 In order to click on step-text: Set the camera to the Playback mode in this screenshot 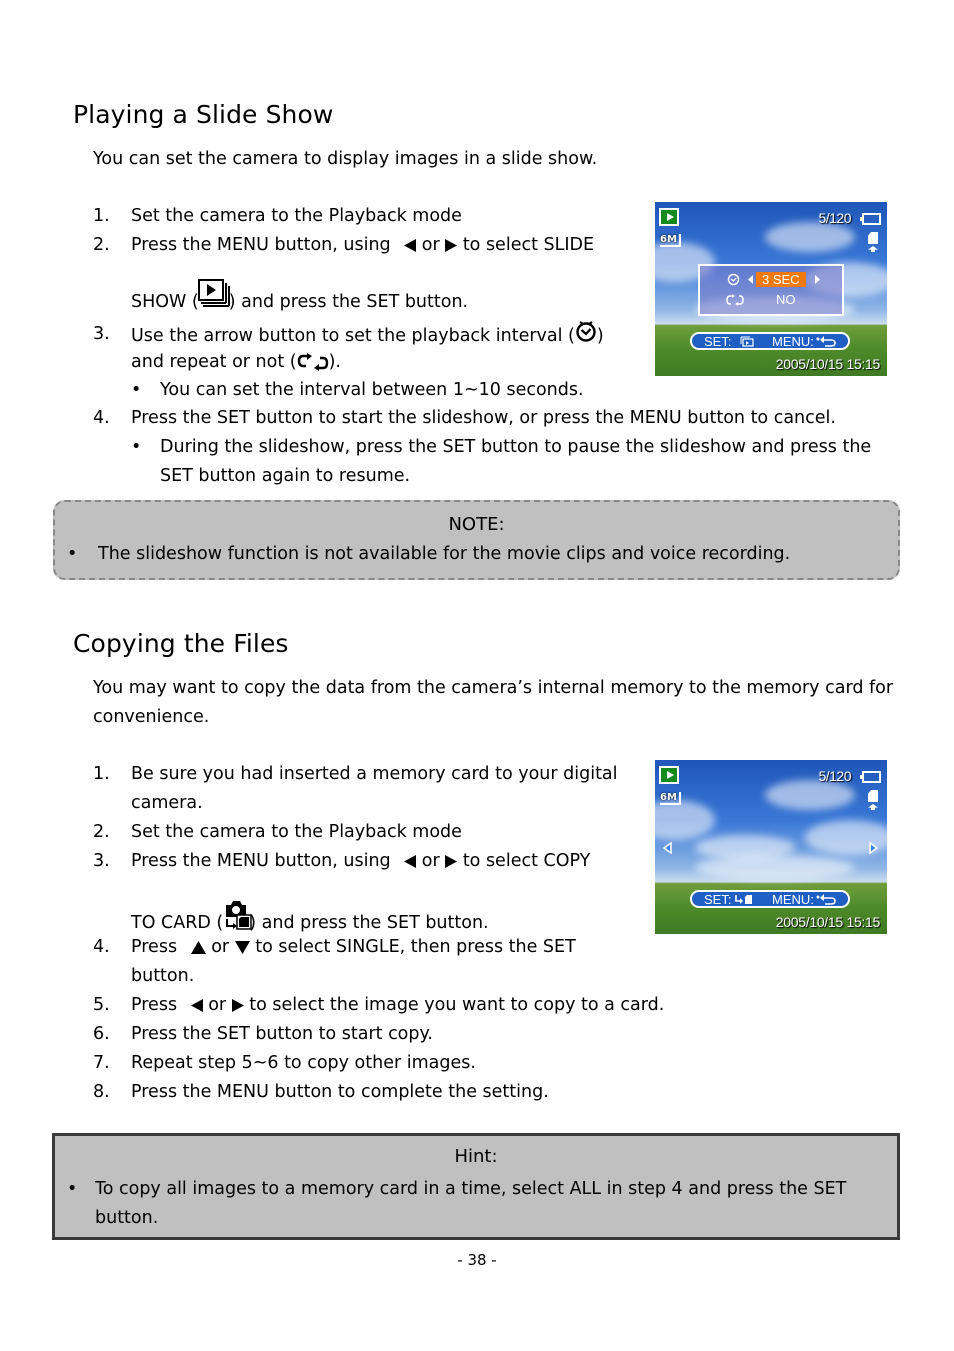, I will do `click(296, 216)`.